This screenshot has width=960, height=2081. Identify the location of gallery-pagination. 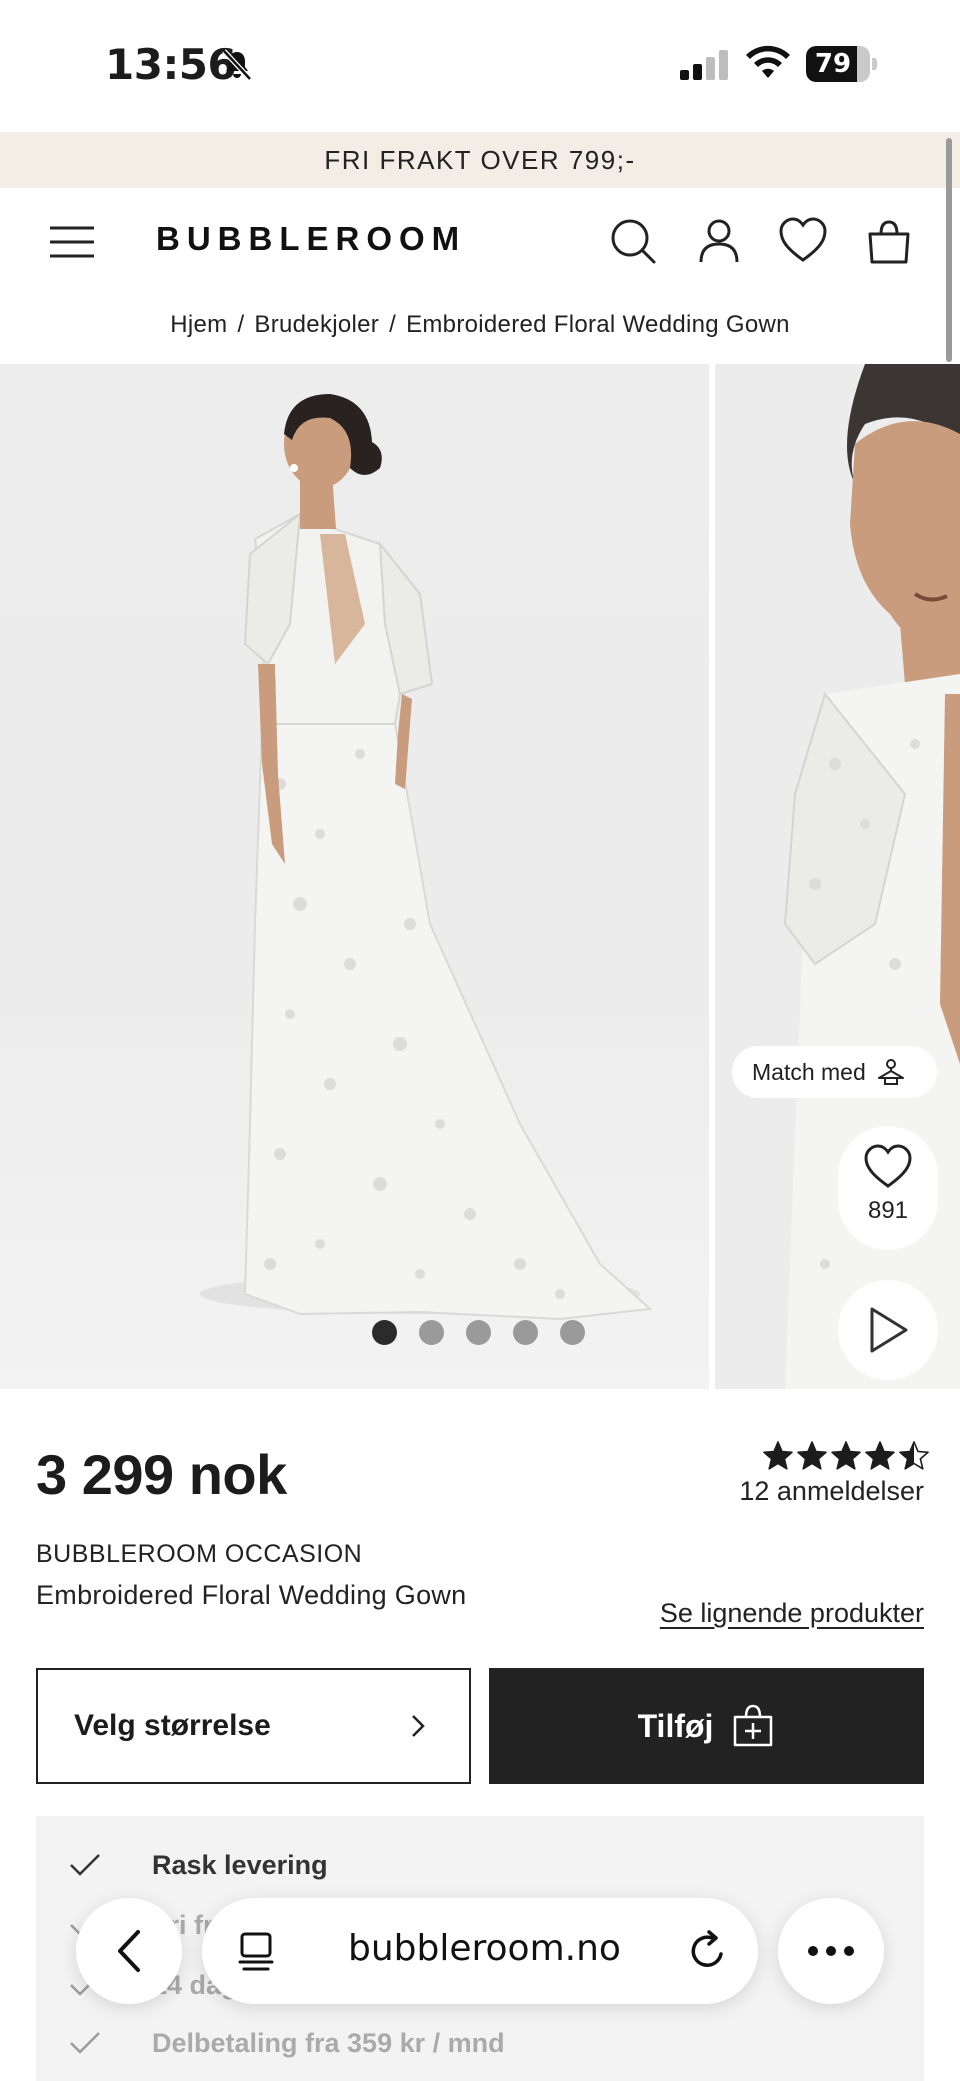
(478, 1332).